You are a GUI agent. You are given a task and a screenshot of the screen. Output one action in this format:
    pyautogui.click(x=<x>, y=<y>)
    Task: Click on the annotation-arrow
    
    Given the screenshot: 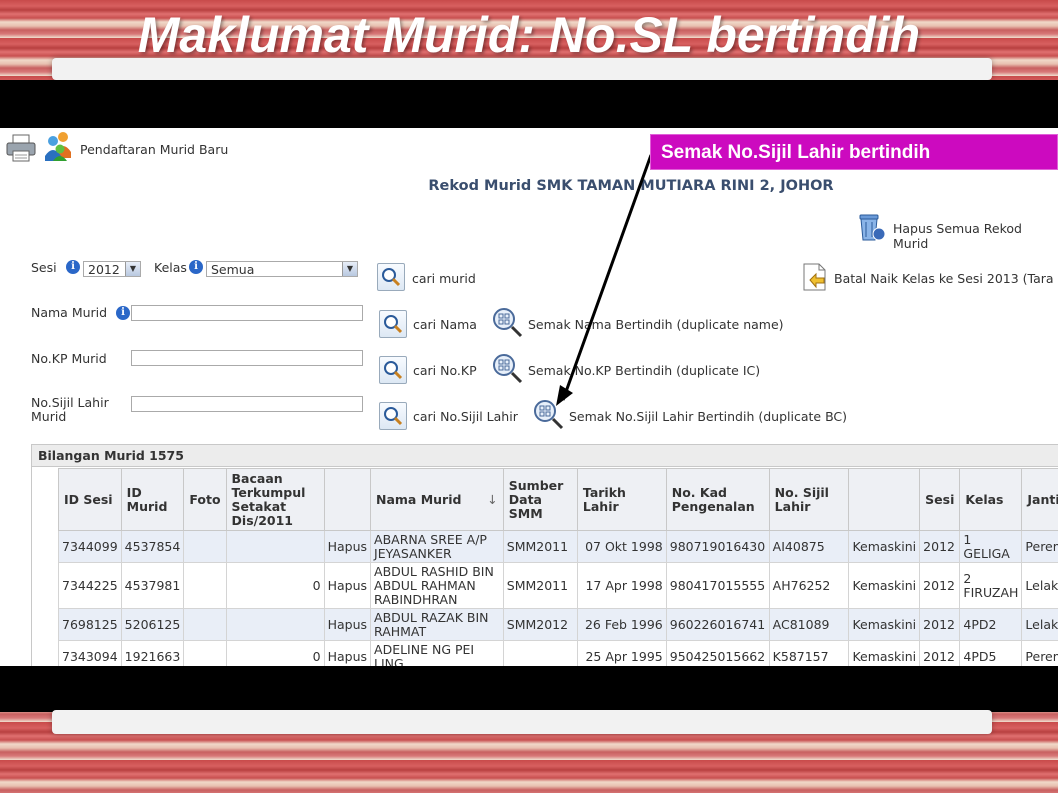 What is the action you would take?
    pyautogui.click(x=604, y=280)
    